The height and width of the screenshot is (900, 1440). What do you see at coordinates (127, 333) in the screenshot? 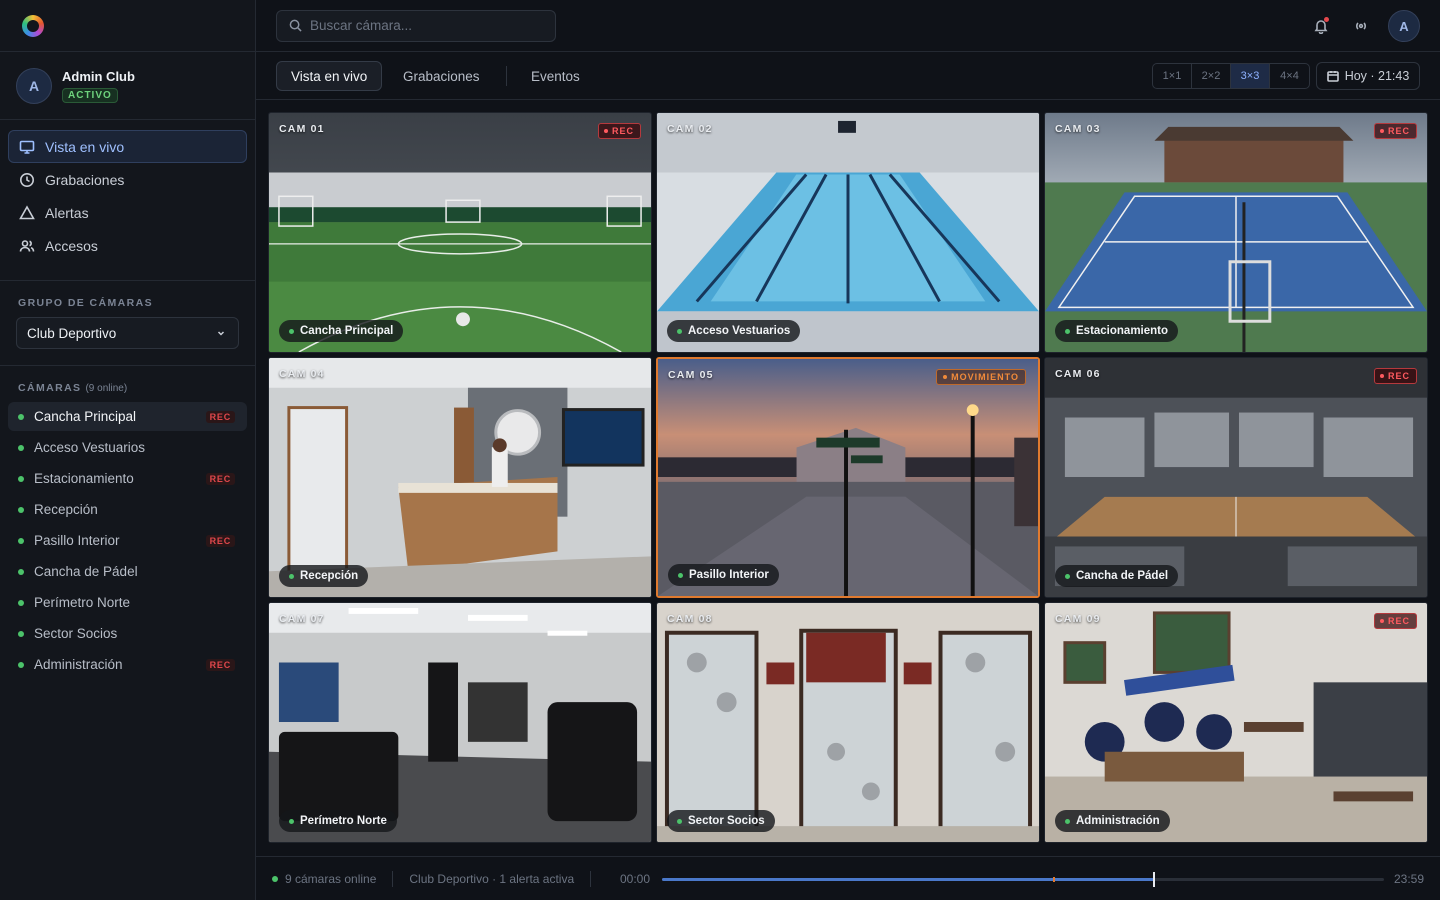
I see `camera-group-select: Club Deportivo` at bounding box center [127, 333].